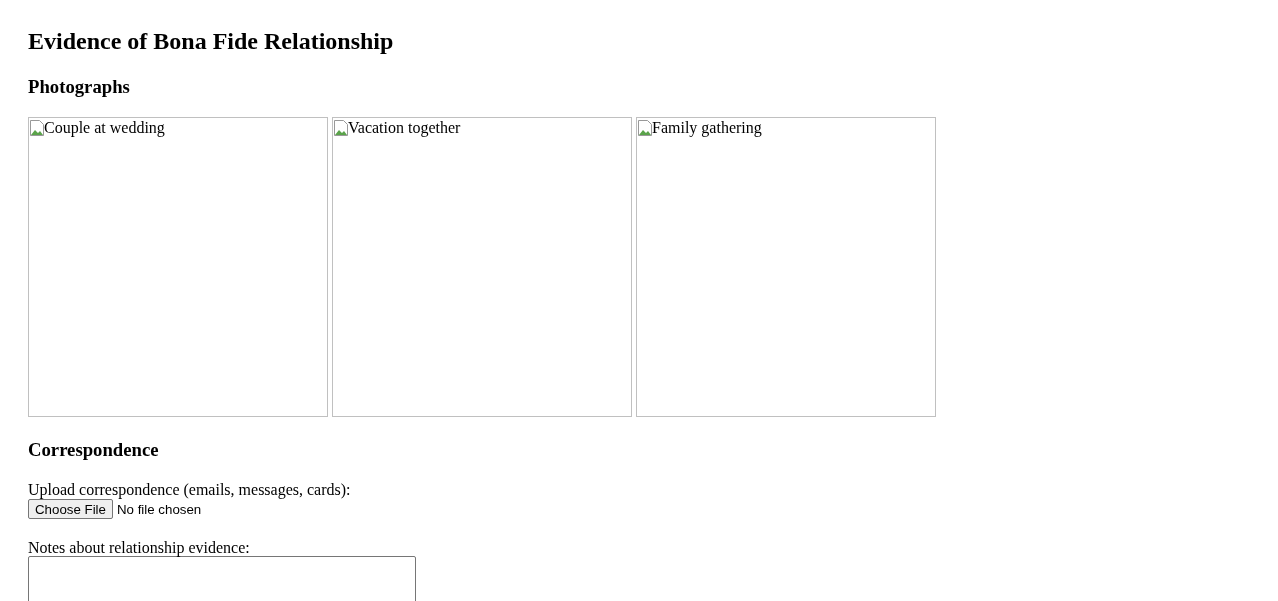  I want to click on image-alt-text: Couple at wedding, so click(104, 128).